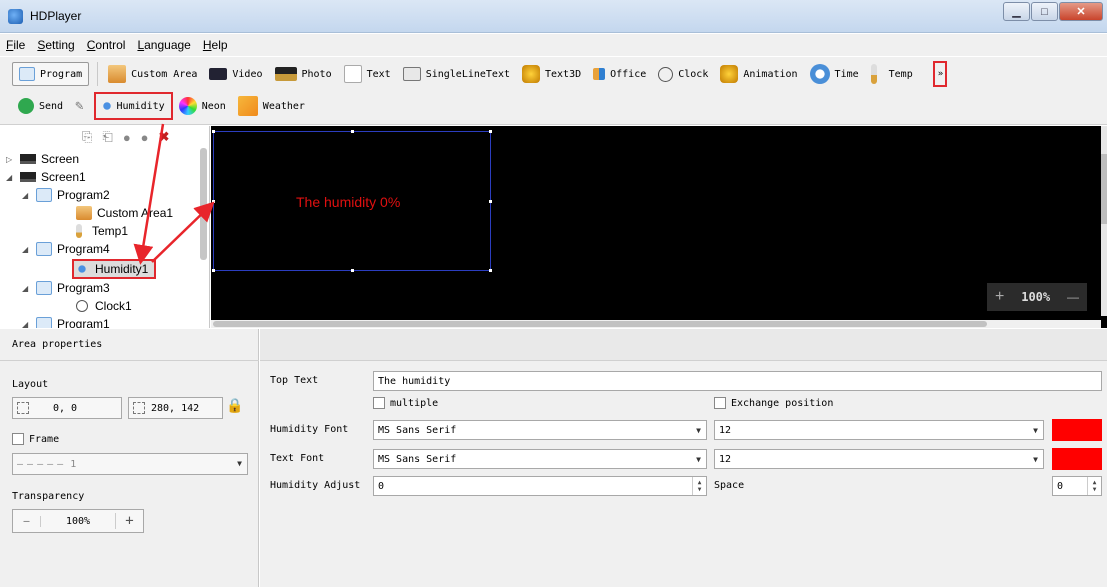 Image resolution: width=1107 pixels, height=587 pixels. I want to click on zoom-in-button: +, so click(999, 297).